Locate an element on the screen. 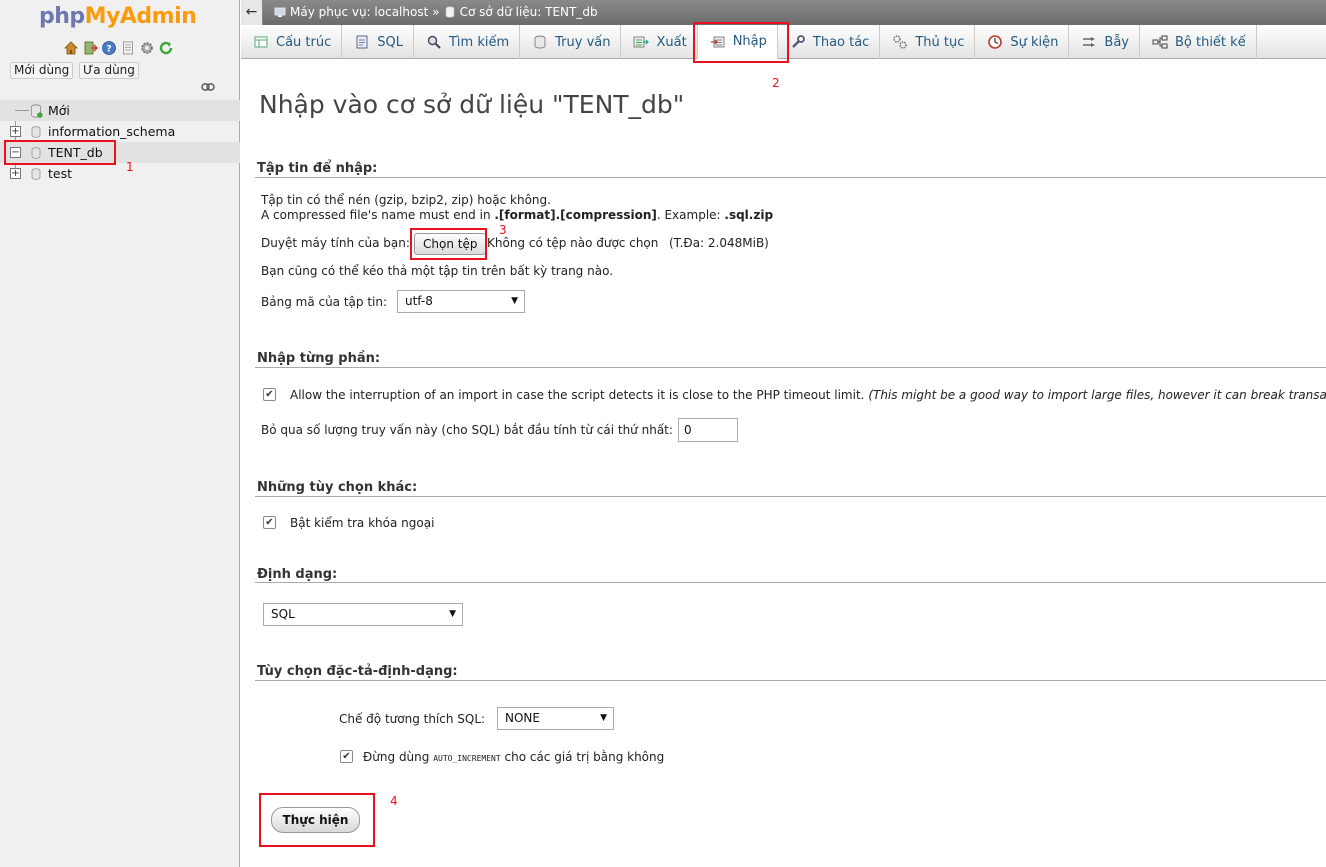  sql-compat-label: Chế độ tương thích SQL: is located at coordinates (412, 719).